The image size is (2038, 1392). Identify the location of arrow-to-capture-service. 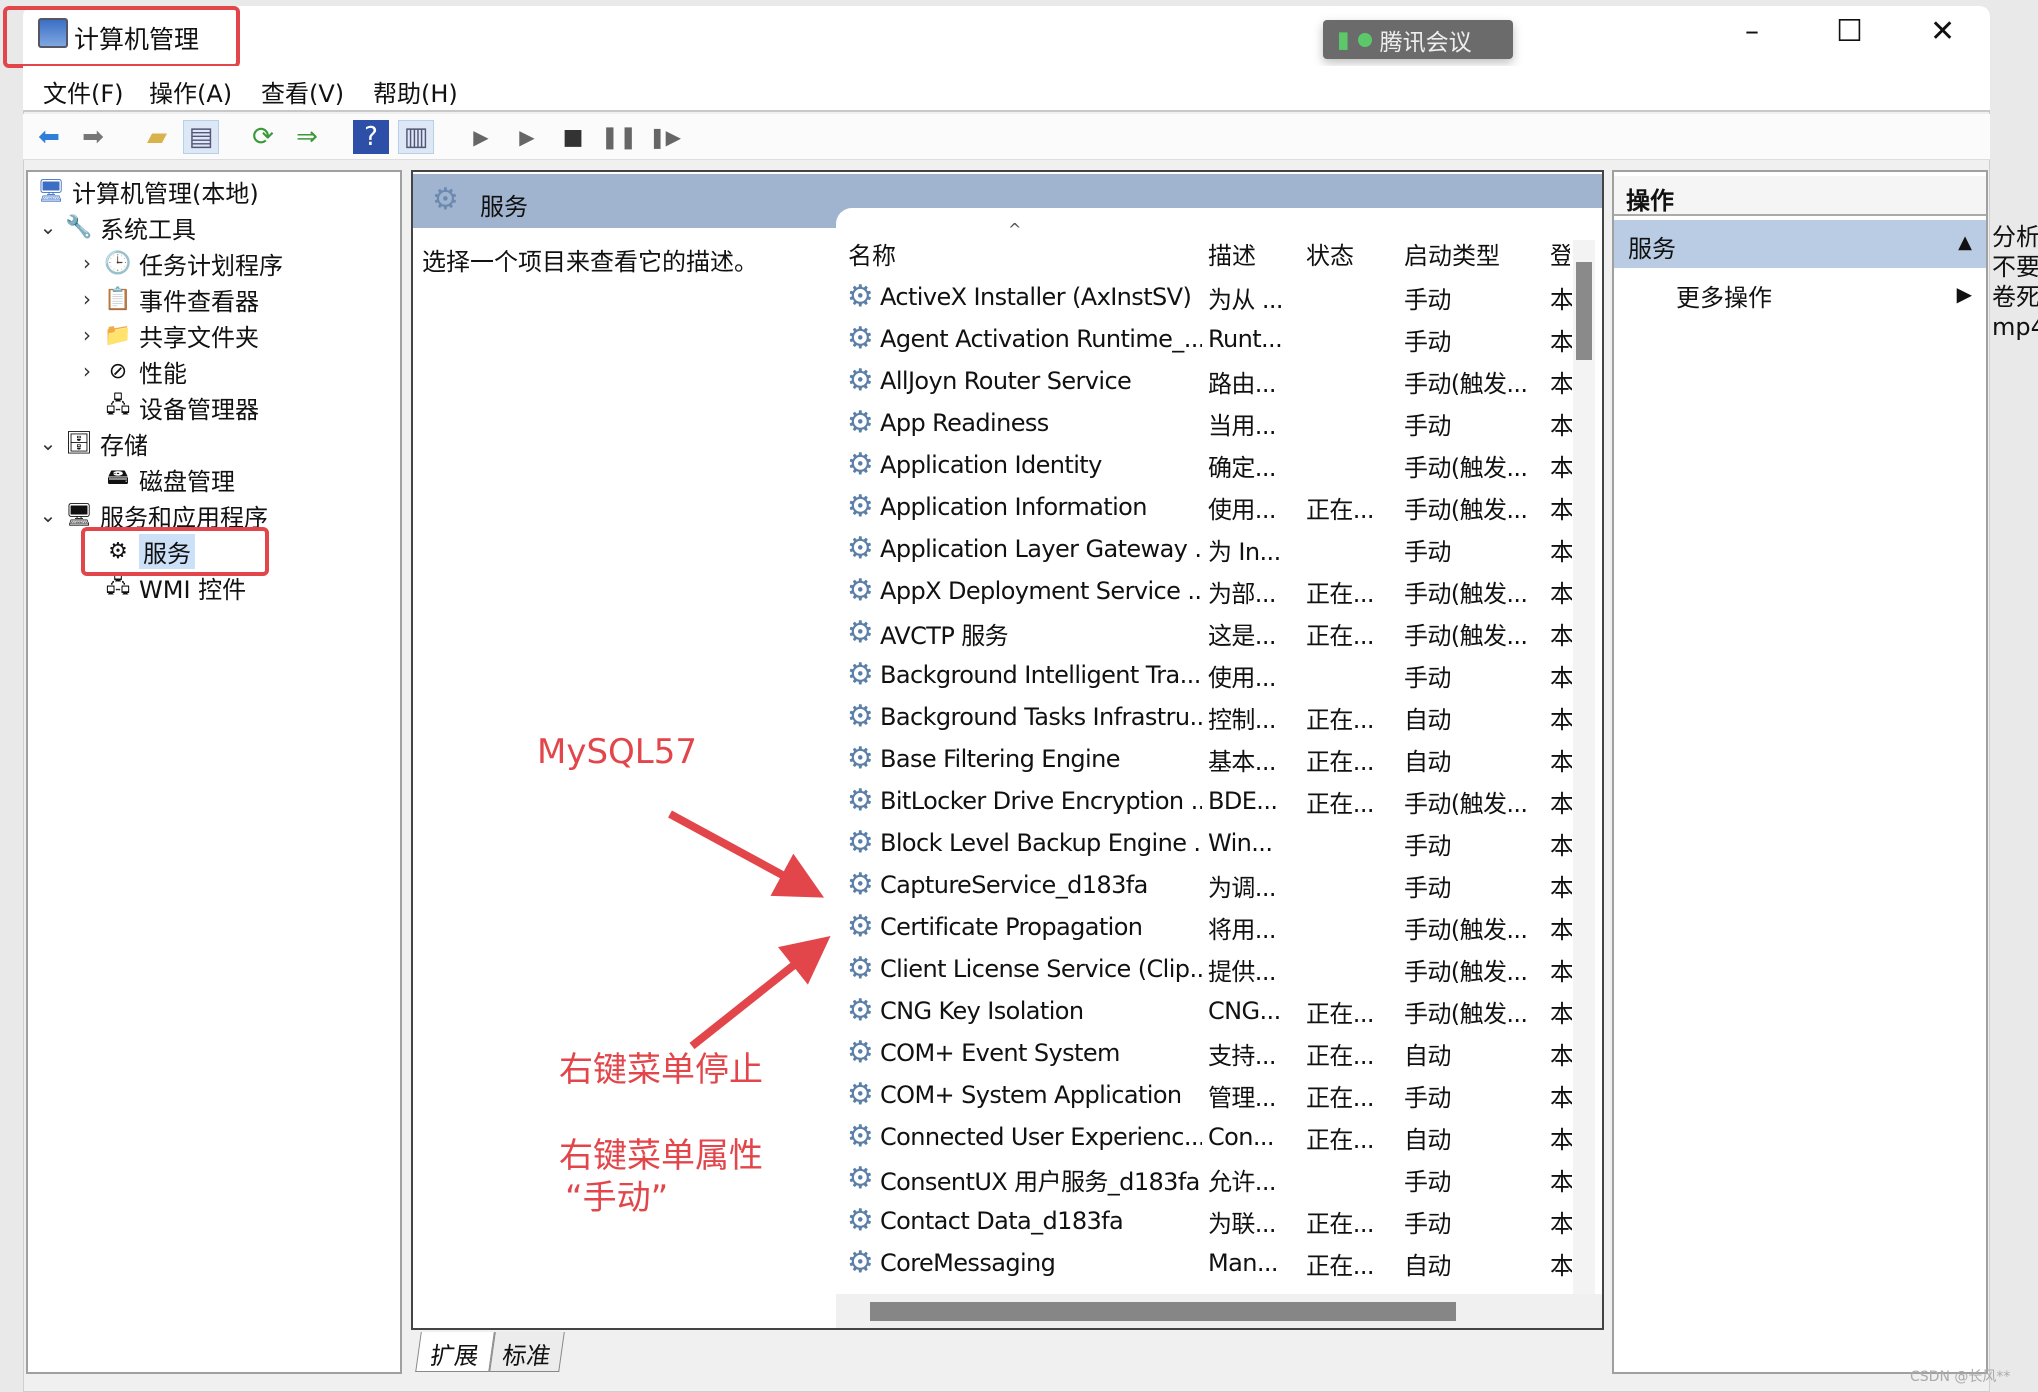
(746, 854).